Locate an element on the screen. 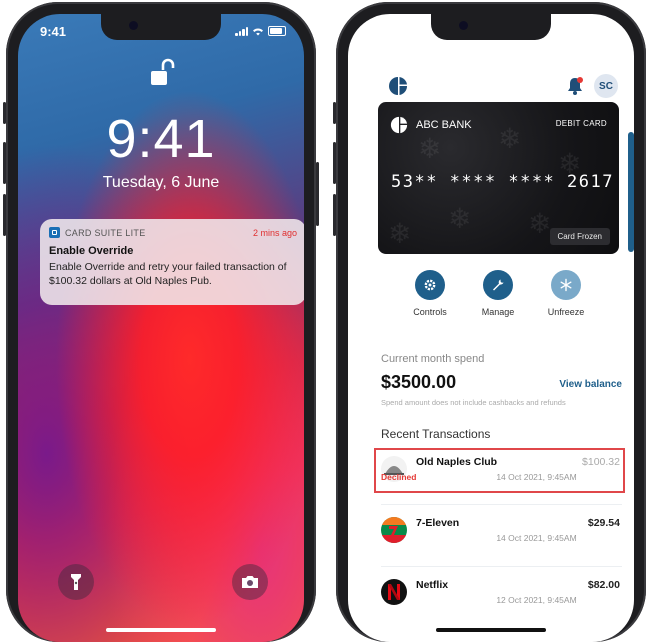 The height and width of the screenshot is (642, 646). unlocked-lock-icon is located at coordinates (163, 71).